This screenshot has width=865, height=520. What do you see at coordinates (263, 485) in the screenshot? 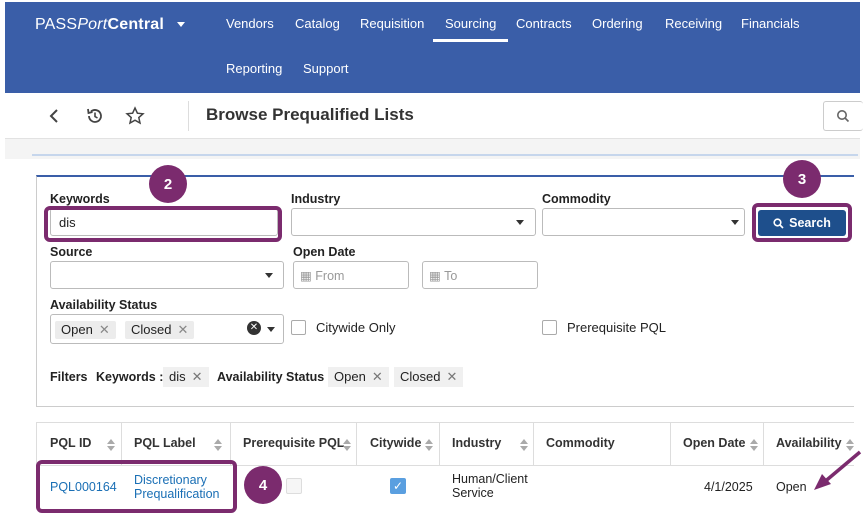
I see `callout-badge-4: 4` at bounding box center [263, 485].